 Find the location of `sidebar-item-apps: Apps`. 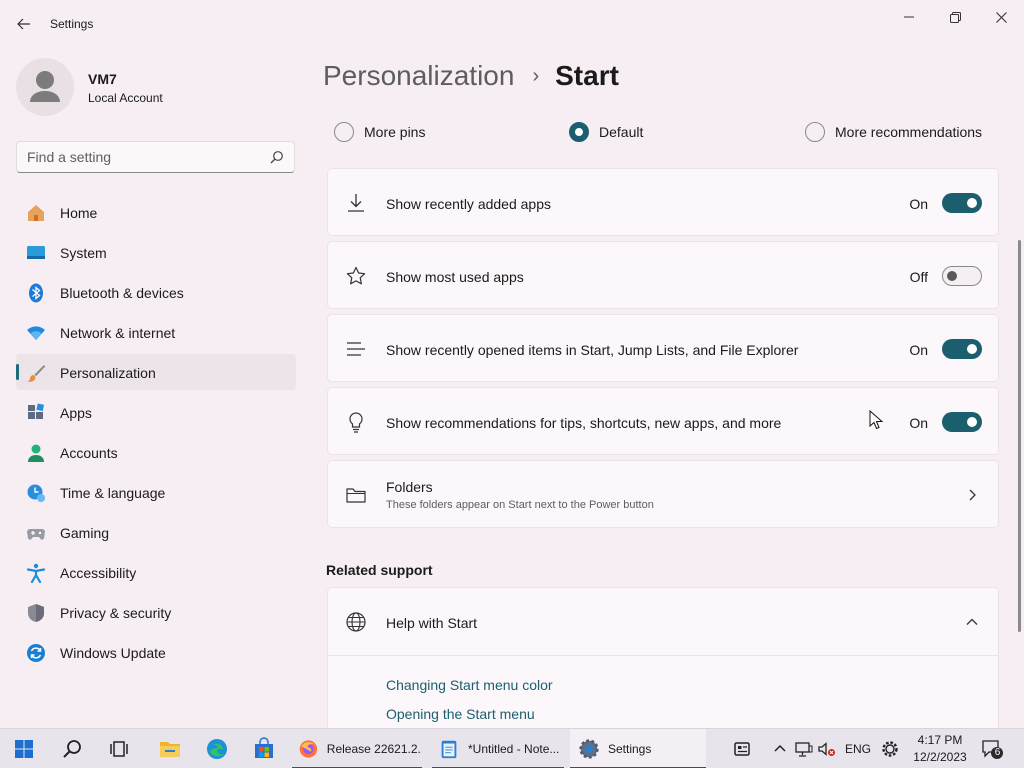

sidebar-item-apps: Apps is located at coordinates (156, 412).